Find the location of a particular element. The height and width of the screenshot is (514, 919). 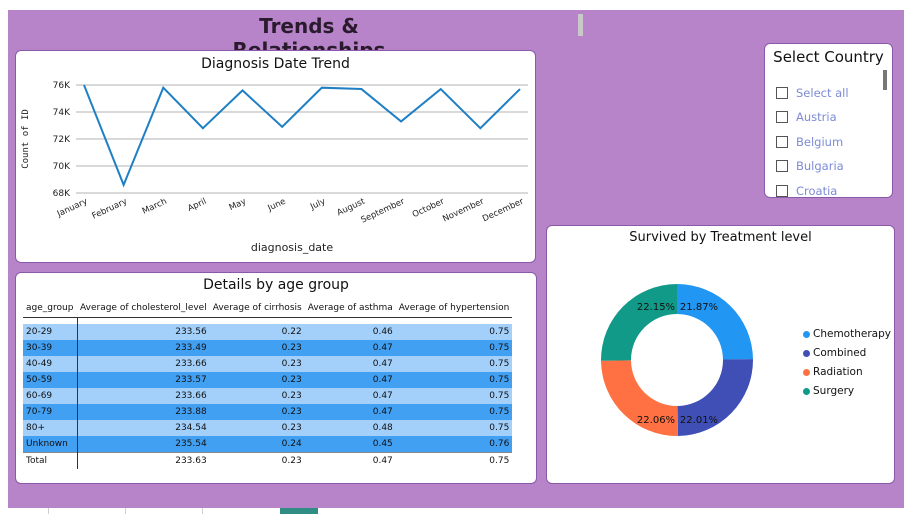

slicer-item-austria: Austria is located at coordinates (806, 117).